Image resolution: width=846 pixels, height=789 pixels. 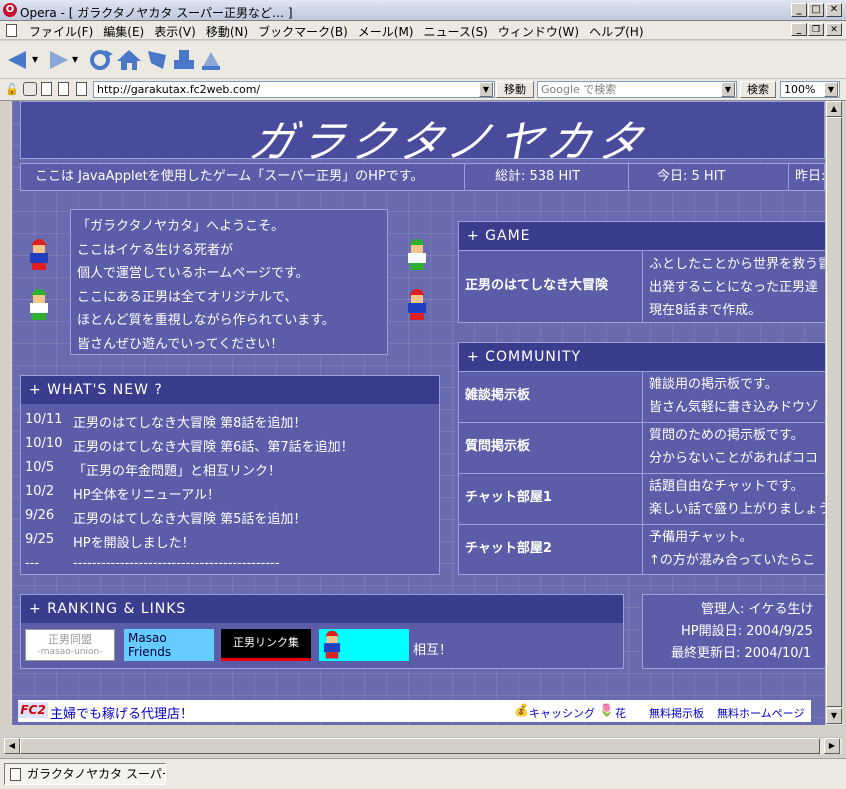 I want to click on vertical-scrollbar: ▲ ▼, so click(x=833, y=413).